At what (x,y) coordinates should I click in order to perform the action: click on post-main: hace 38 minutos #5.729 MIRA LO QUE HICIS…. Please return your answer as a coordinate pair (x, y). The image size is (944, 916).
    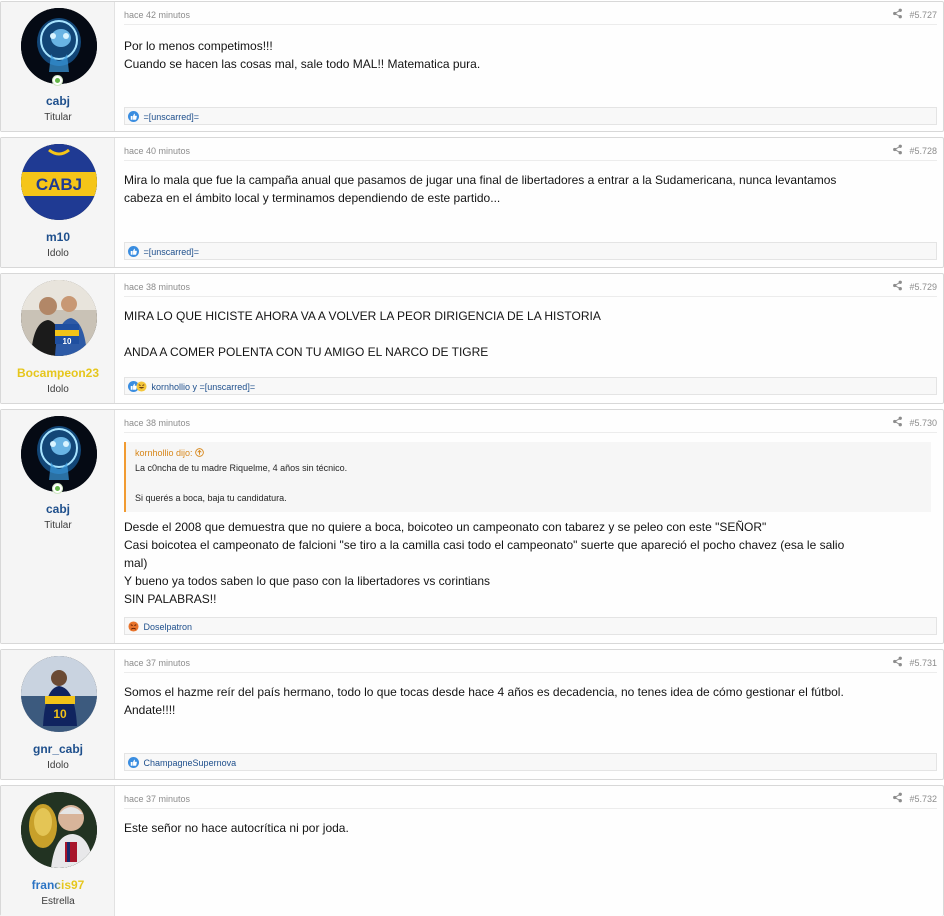
    Looking at the image, I should click on (529, 338).